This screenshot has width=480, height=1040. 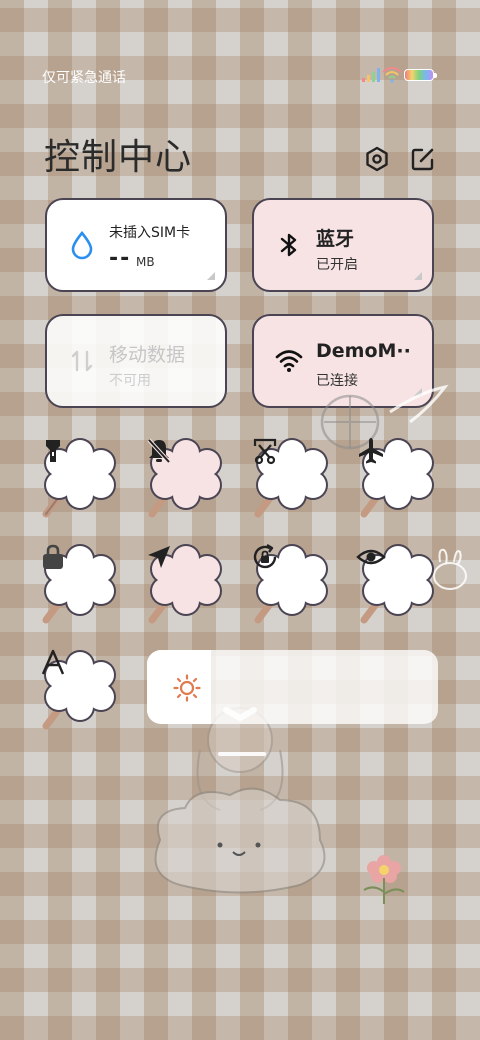 What do you see at coordinates (80, 690) in the screenshot?
I see `font-toggle` at bounding box center [80, 690].